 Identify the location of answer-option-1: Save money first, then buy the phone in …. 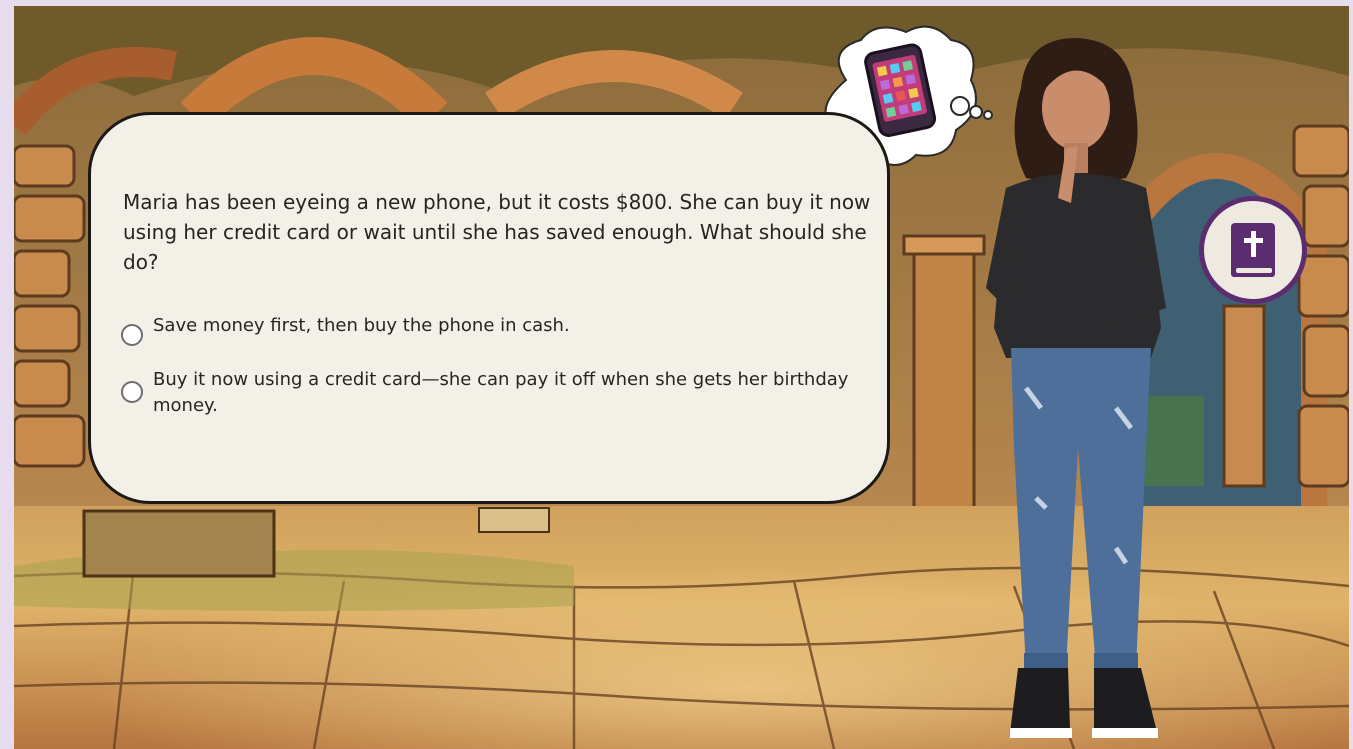
(487, 329).